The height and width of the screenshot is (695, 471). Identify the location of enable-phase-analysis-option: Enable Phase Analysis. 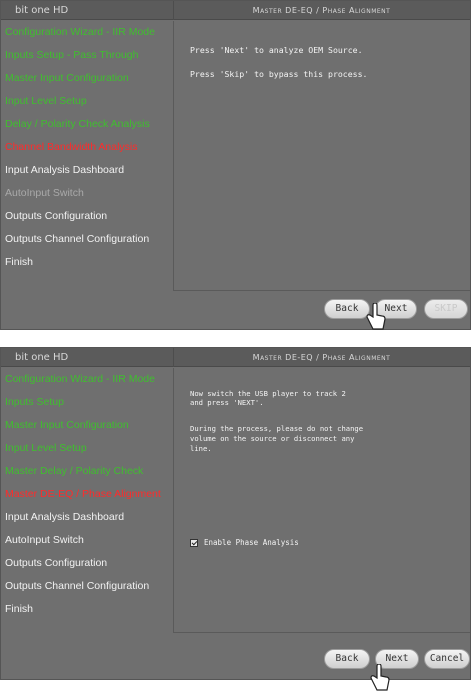
(244, 542).